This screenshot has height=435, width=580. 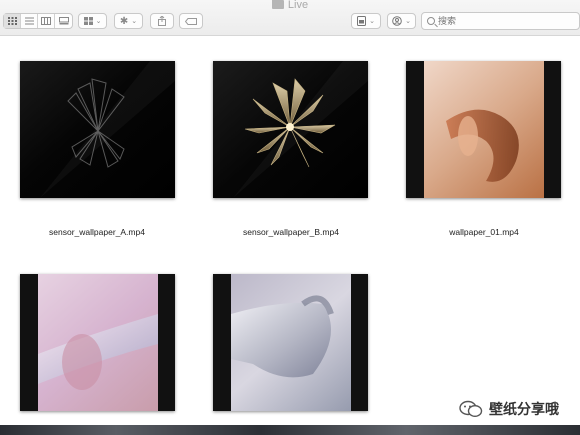 I want to click on file-name: sensor_wallpaper_A.mp4, so click(x=97, y=232).